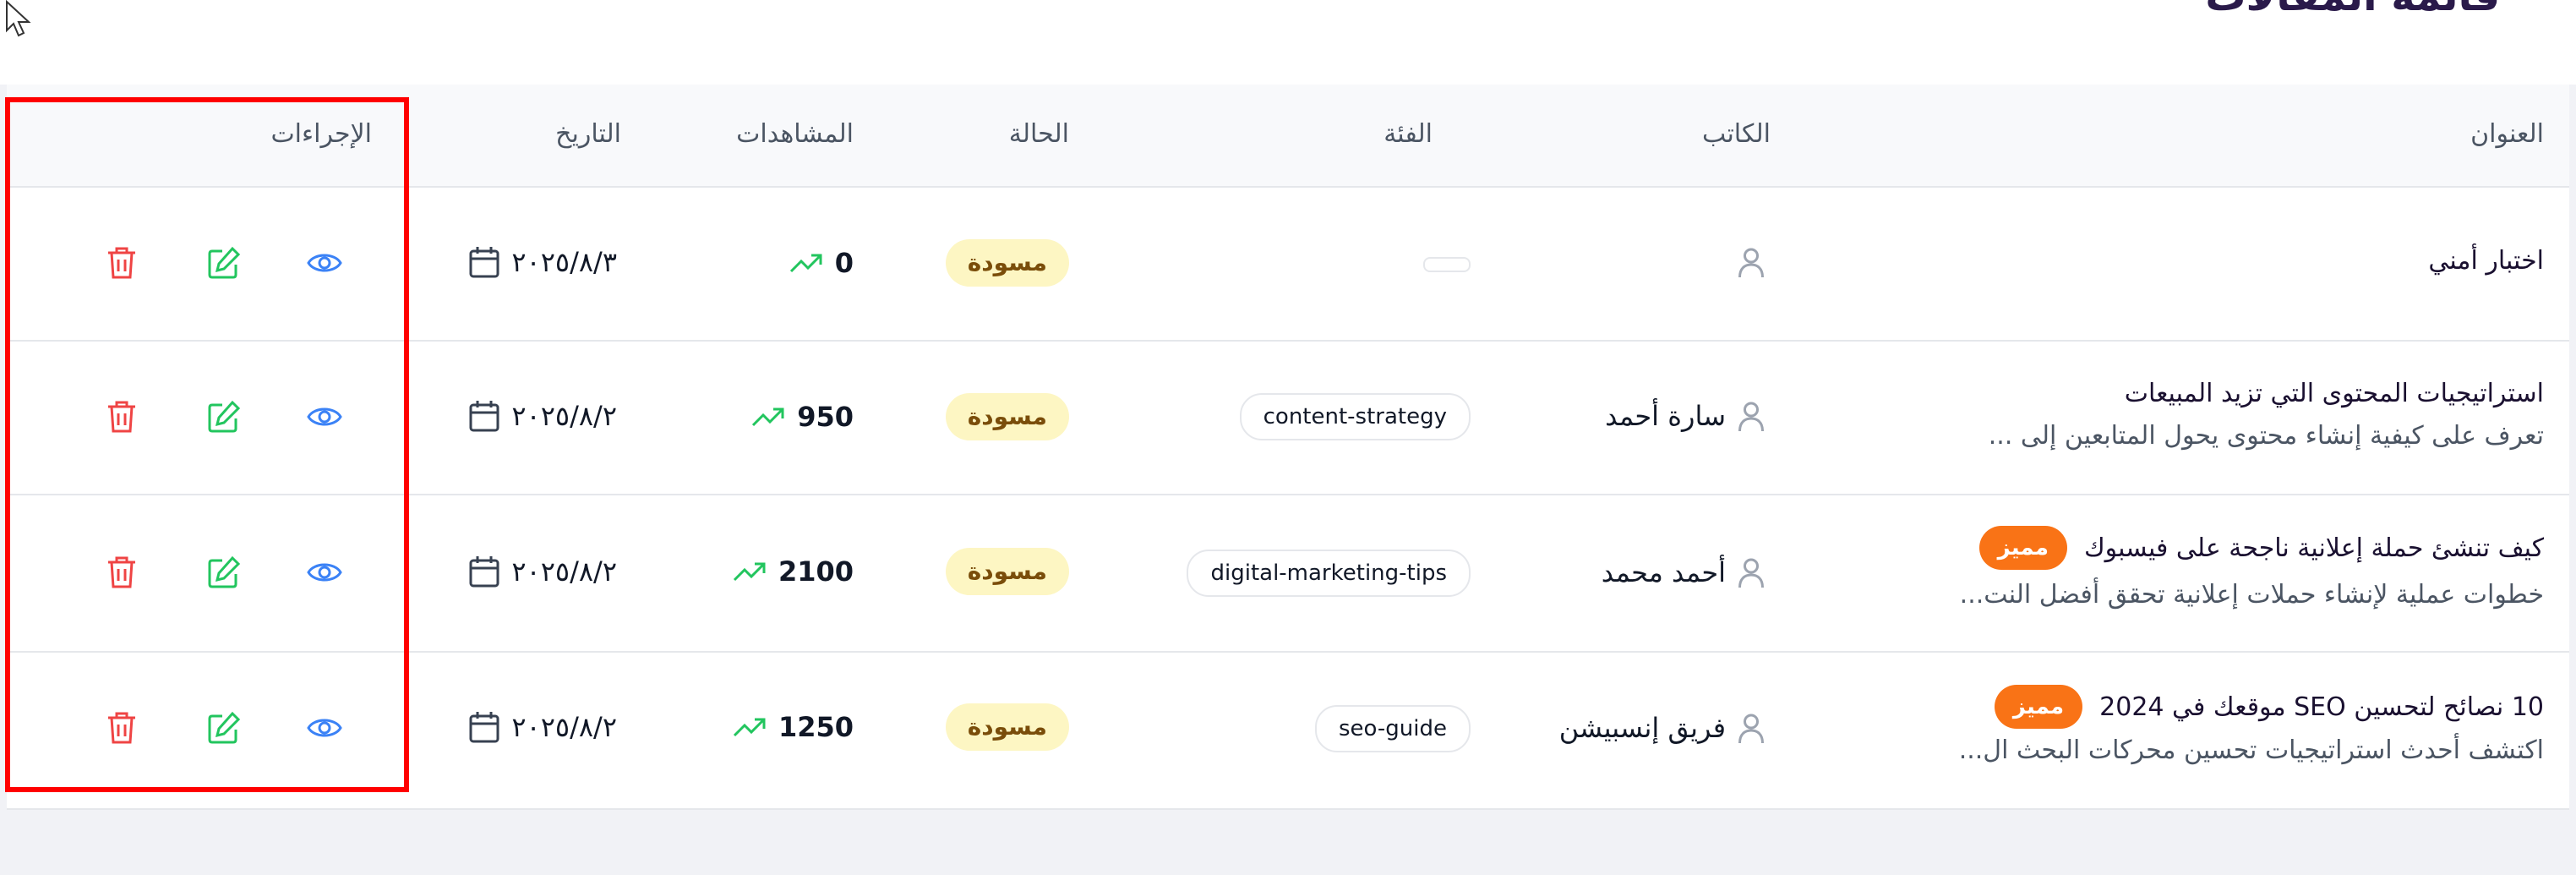 Image resolution: width=2576 pixels, height=875 pixels. I want to click on category-tag: seo-guide, so click(1392, 728).